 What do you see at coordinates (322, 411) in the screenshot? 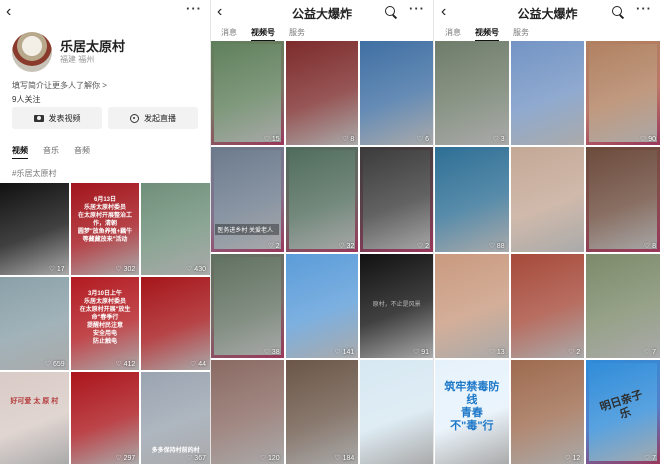
I see `video-thumbnail: ♡ 184` at bounding box center [322, 411].